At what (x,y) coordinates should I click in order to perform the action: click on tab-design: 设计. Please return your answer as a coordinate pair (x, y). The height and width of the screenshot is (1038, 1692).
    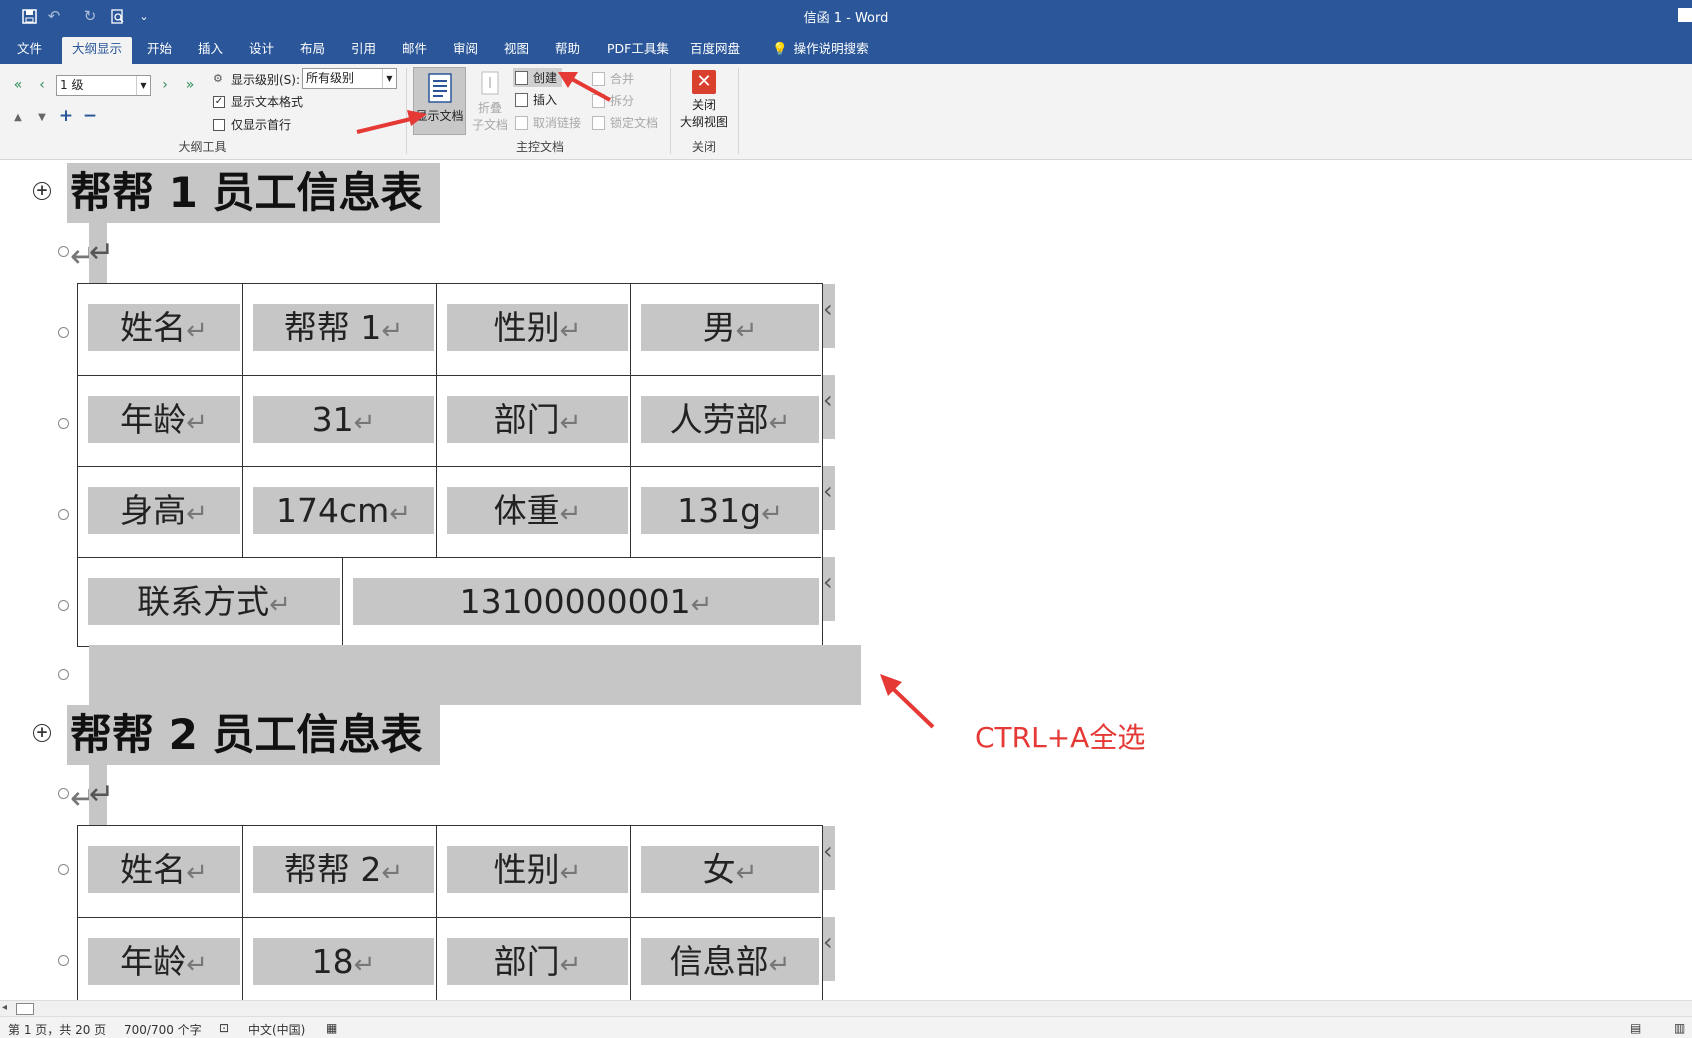
    Looking at the image, I should click on (261, 50).